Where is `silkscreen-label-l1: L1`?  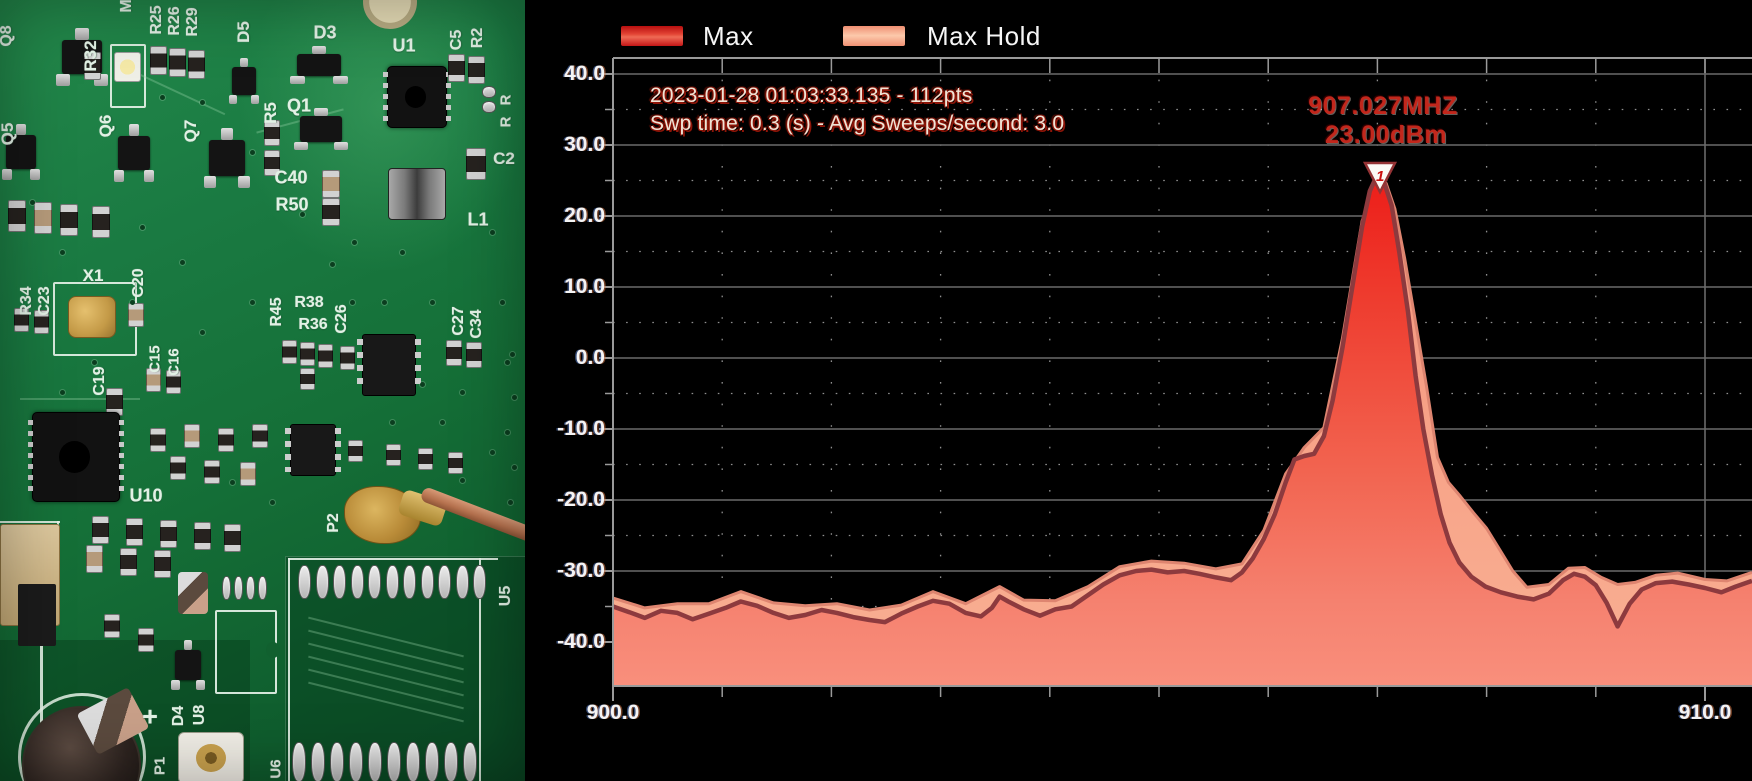 silkscreen-label-l1: L1 is located at coordinates (478, 219).